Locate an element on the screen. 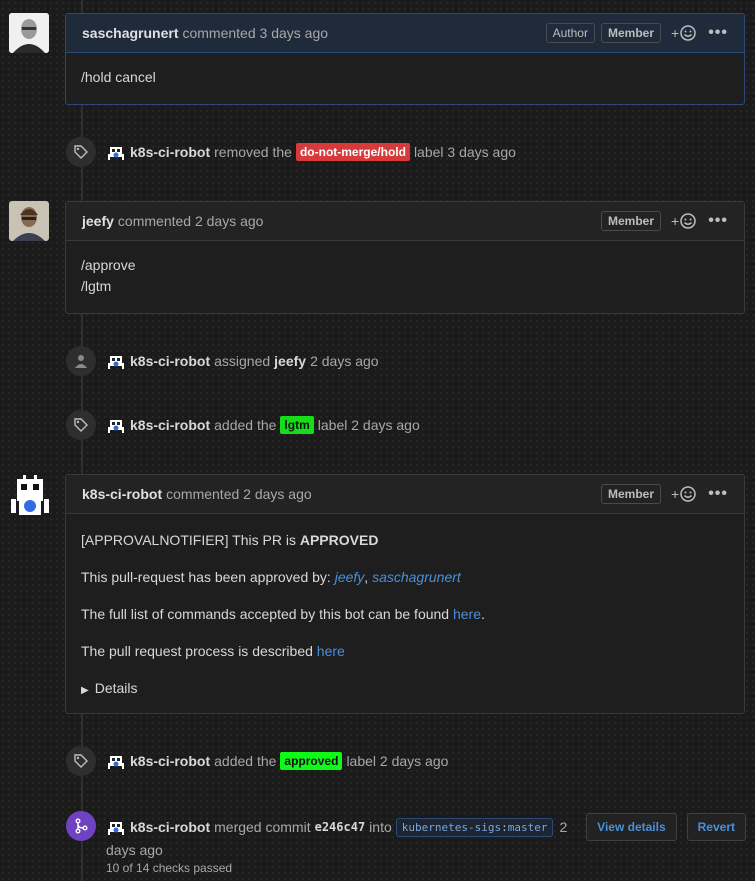  comment-author: saschagrunert is located at coordinates (130, 33).